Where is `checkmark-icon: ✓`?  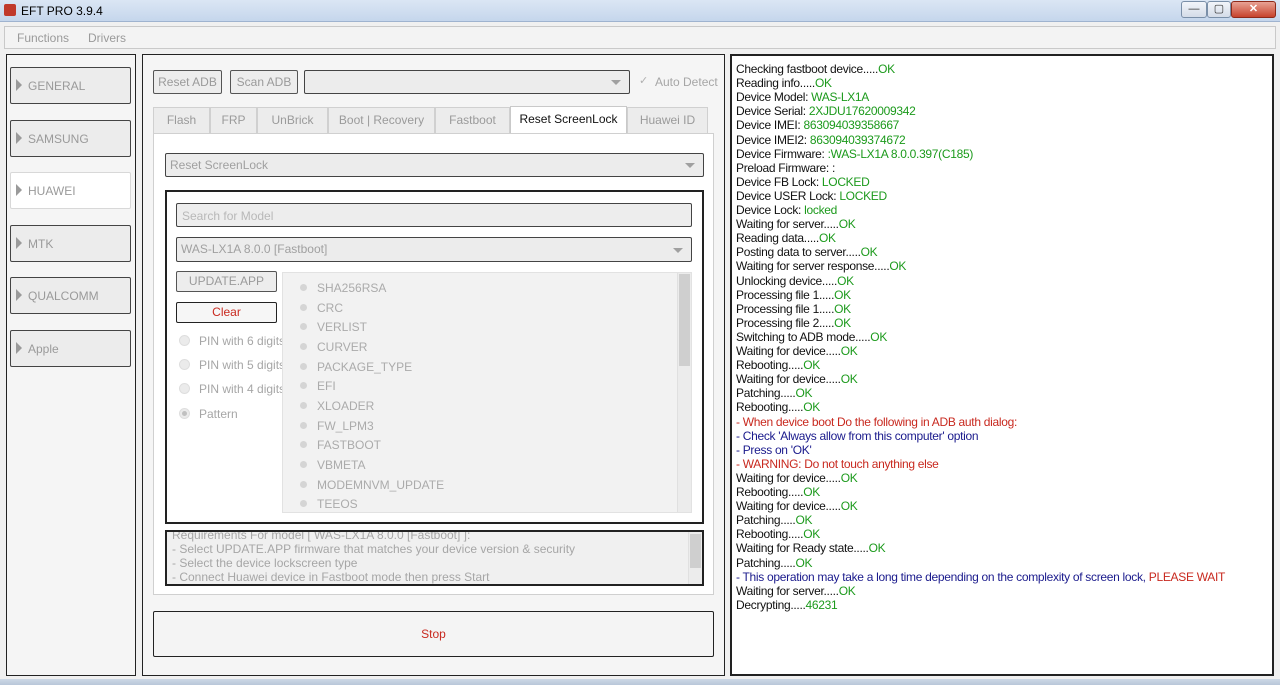 checkmark-icon: ✓ is located at coordinates (643, 80).